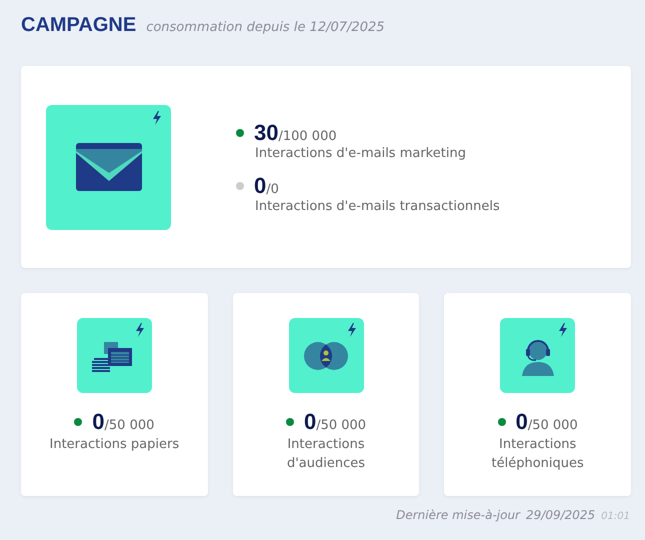 Image resolution: width=645 pixels, height=540 pixels. Describe the element at coordinates (295, 133) in the screenshot. I see `usage-count: 30/100 000` at that location.